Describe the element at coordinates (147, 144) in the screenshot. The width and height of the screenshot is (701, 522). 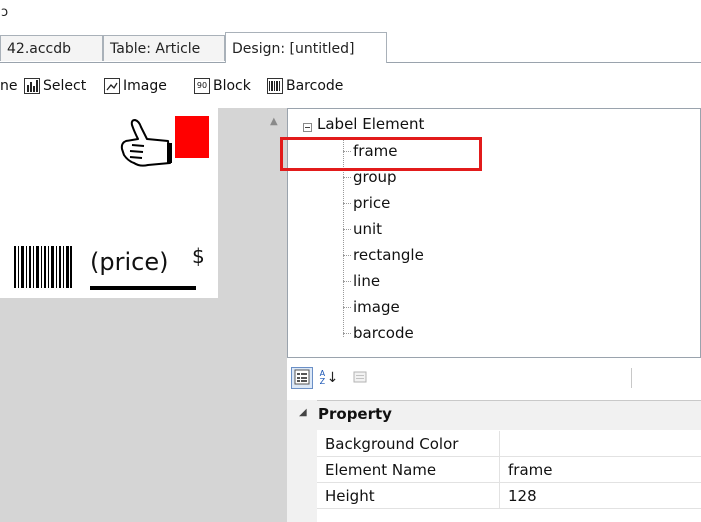
I see `thumbs-up-image` at that location.